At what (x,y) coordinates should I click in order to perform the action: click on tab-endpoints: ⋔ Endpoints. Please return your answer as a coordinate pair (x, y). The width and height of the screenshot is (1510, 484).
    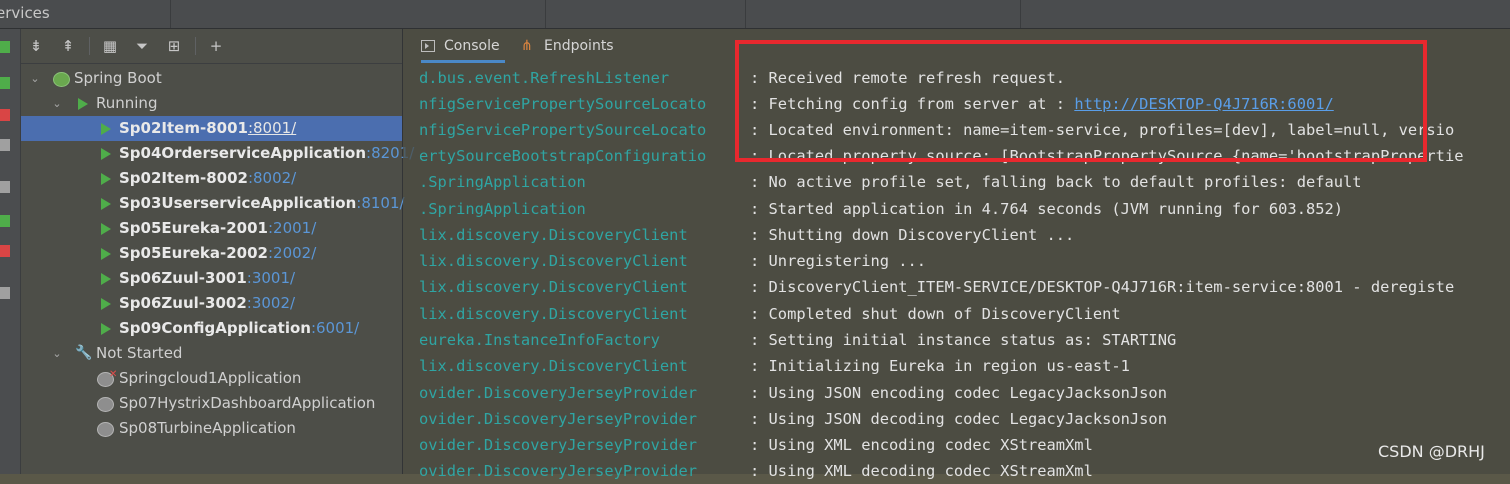
    Looking at the image, I should click on (569, 46).